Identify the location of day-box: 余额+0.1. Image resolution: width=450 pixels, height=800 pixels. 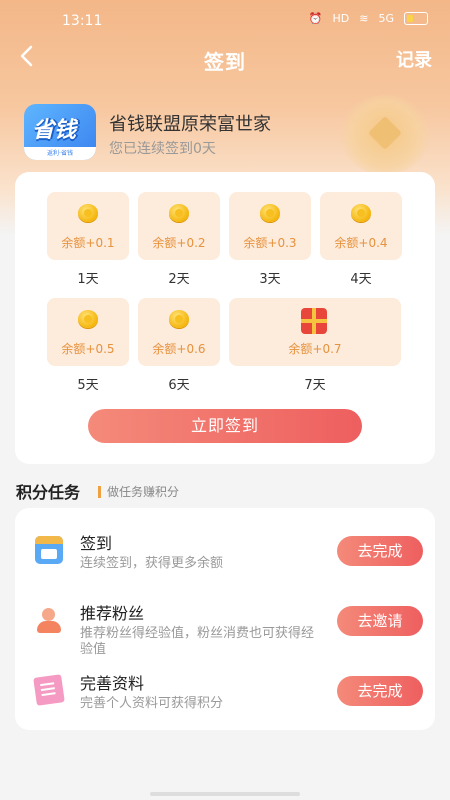
(88, 226).